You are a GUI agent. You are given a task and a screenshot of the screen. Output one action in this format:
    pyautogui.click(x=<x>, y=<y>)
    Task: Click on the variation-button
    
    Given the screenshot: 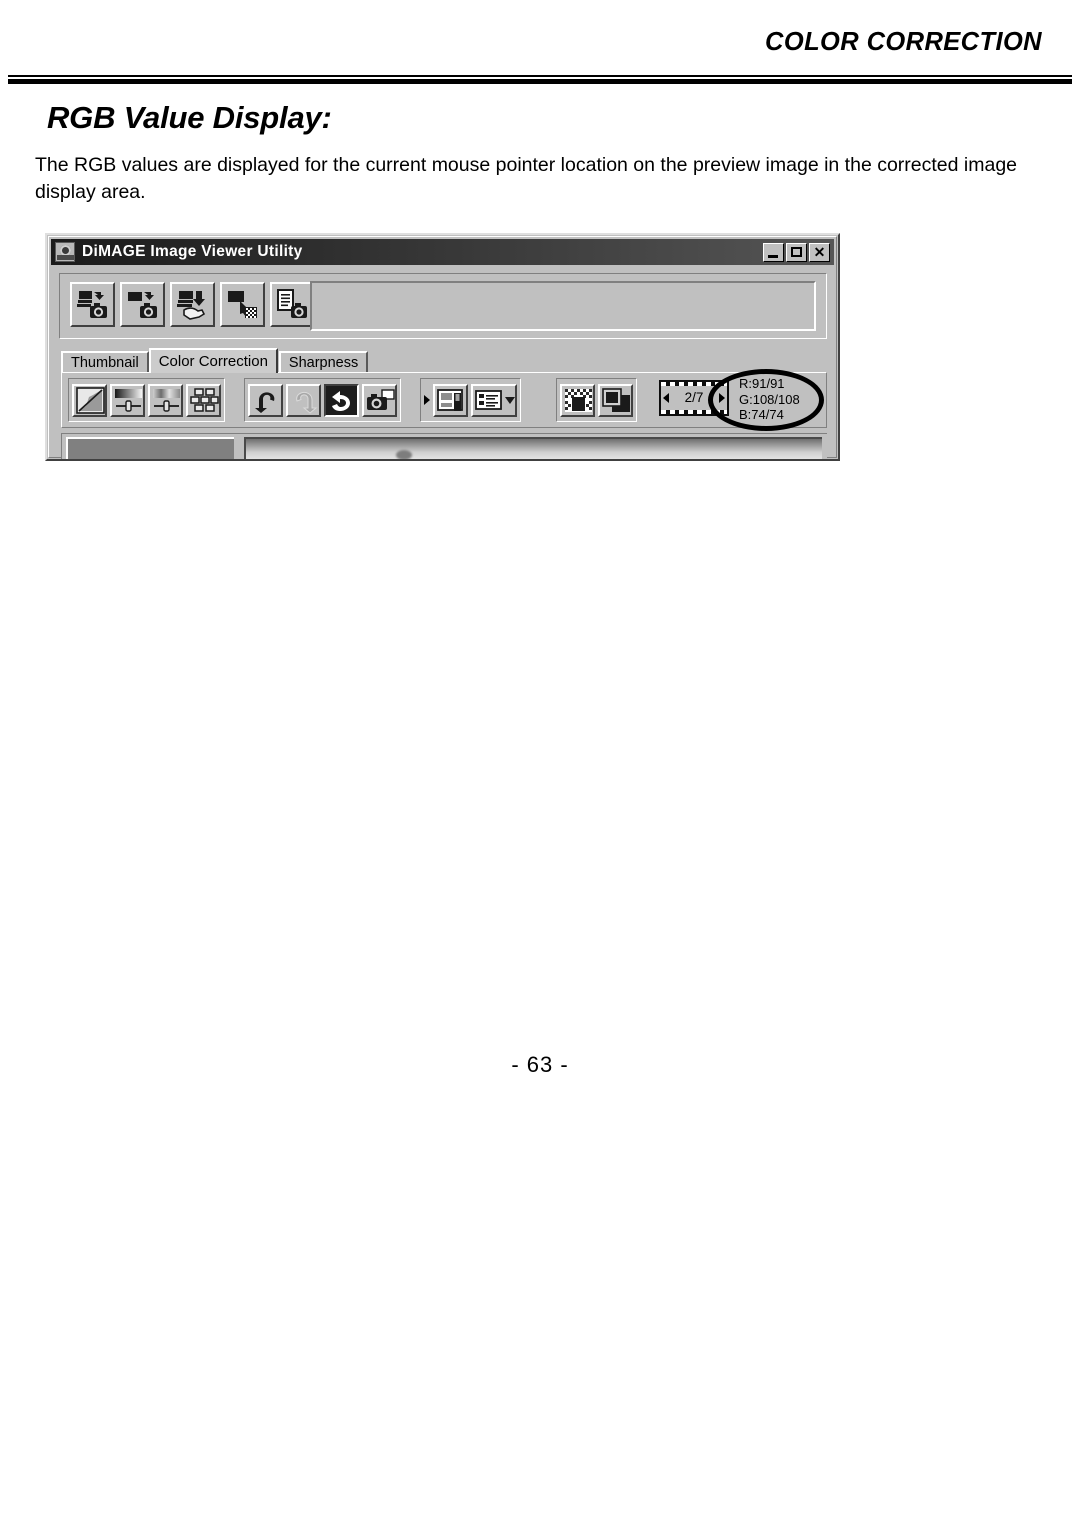 What is the action you would take?
    pyautogui.click(x=203, y=400)
    